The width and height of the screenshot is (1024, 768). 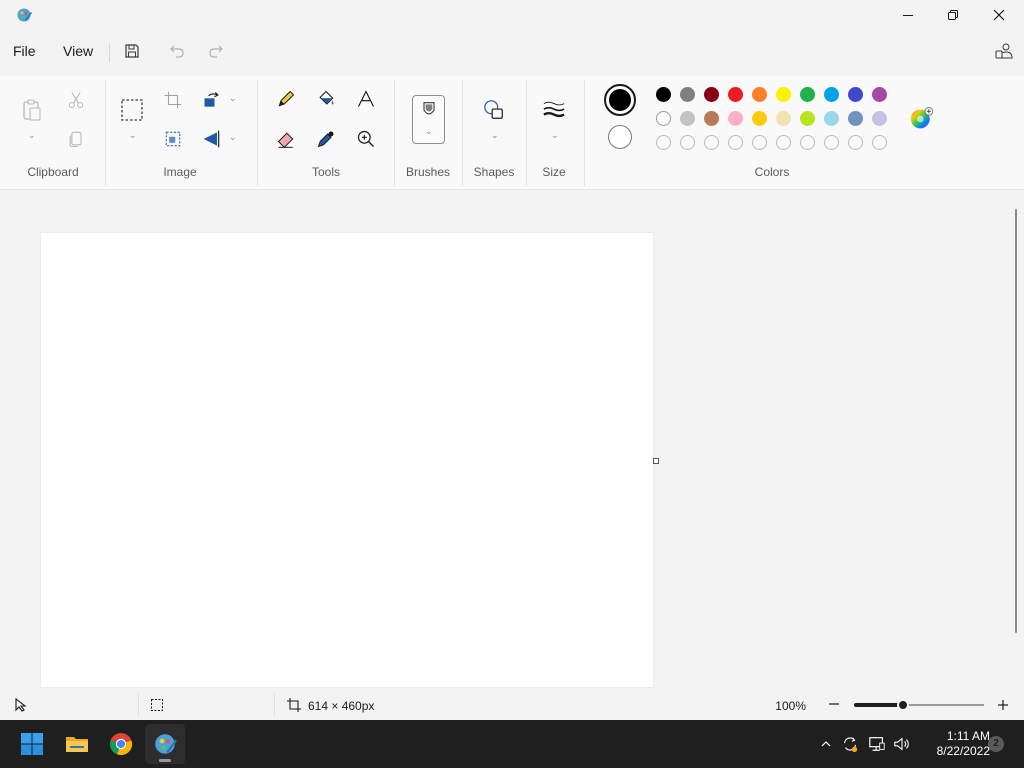 What do you see at coordinates (121, 744) in the screenshot?
I see `taskbar-chrome` at bounding box center [121, 744].